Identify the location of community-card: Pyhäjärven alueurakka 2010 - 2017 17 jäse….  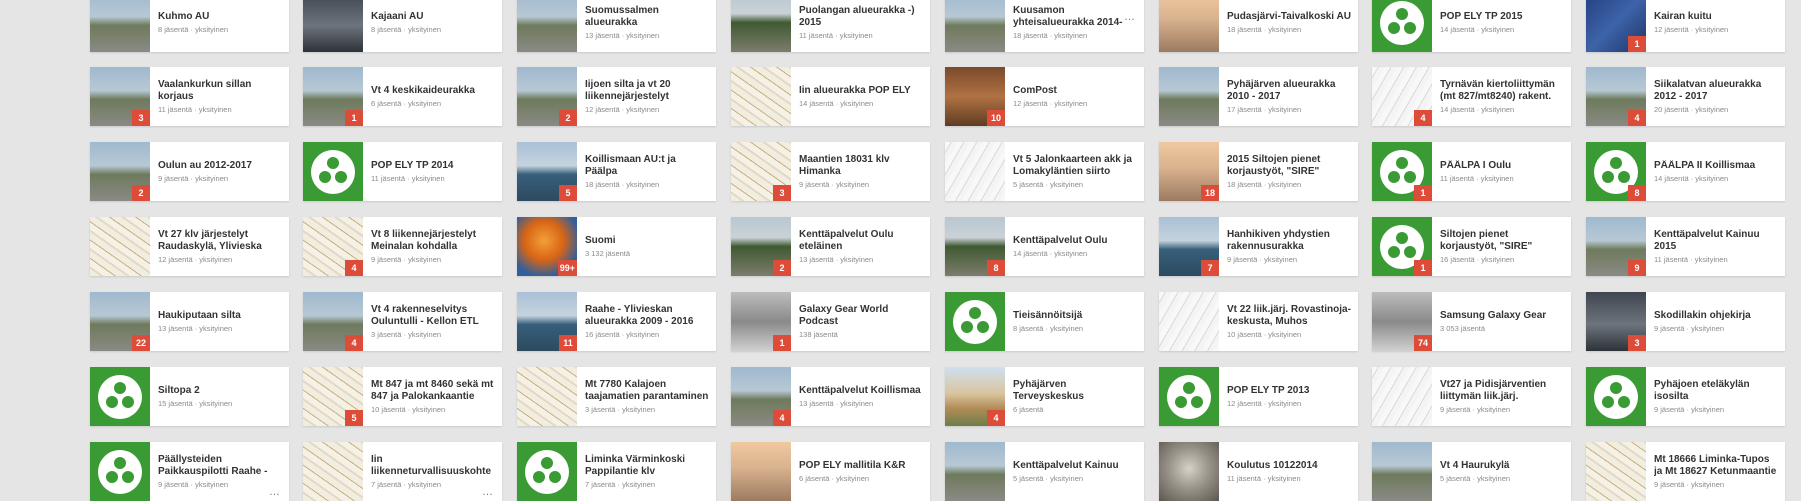
(1258, 96).